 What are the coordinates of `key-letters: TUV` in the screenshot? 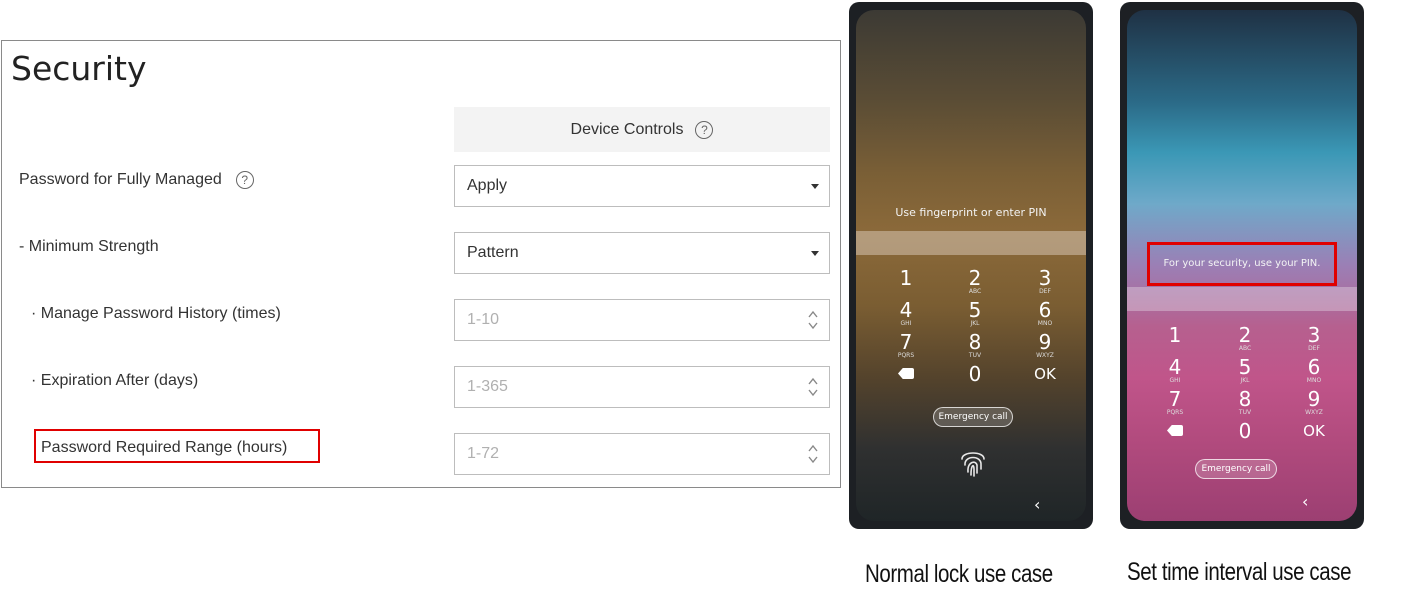 It's located at (975, 355).